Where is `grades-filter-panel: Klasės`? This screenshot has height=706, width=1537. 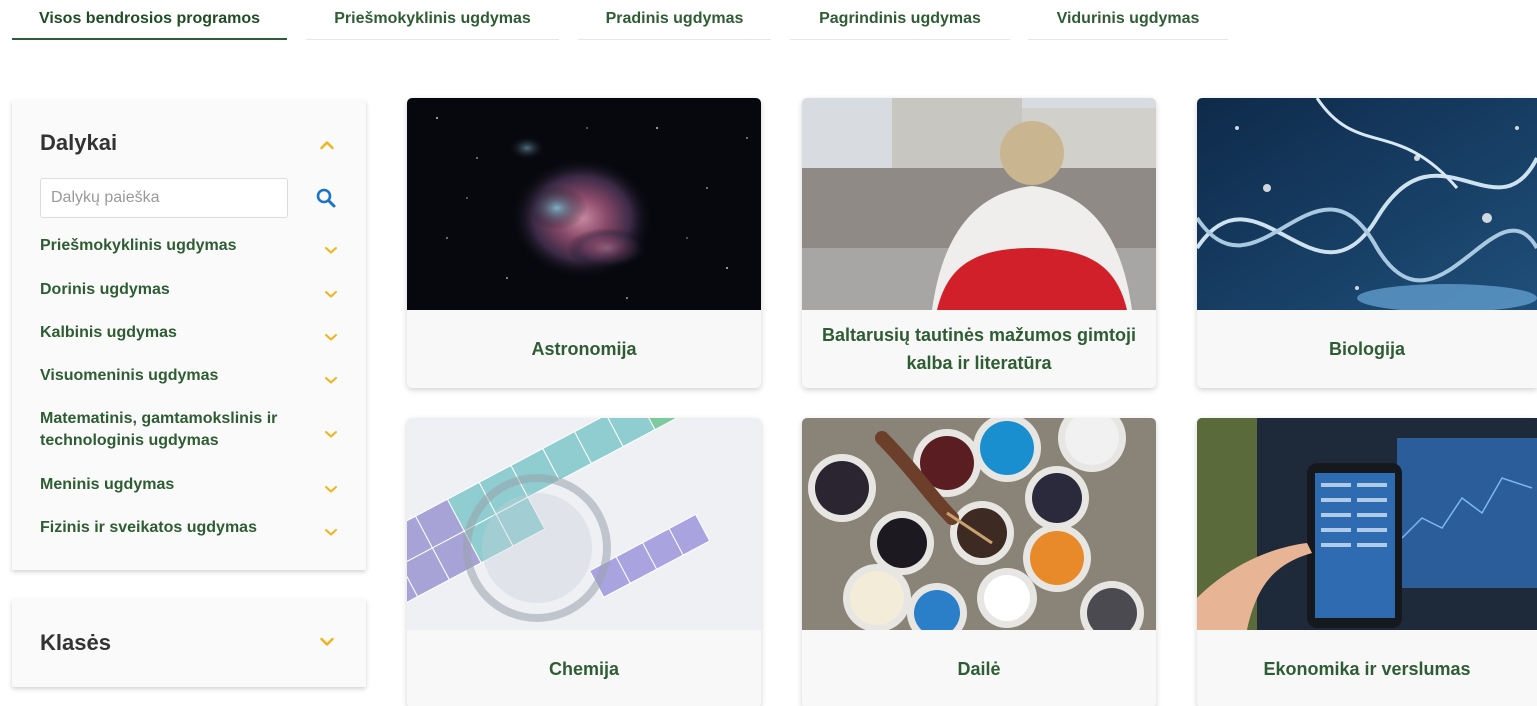
grades-filter-panel: Klasės is located at coordinates (189, 643).